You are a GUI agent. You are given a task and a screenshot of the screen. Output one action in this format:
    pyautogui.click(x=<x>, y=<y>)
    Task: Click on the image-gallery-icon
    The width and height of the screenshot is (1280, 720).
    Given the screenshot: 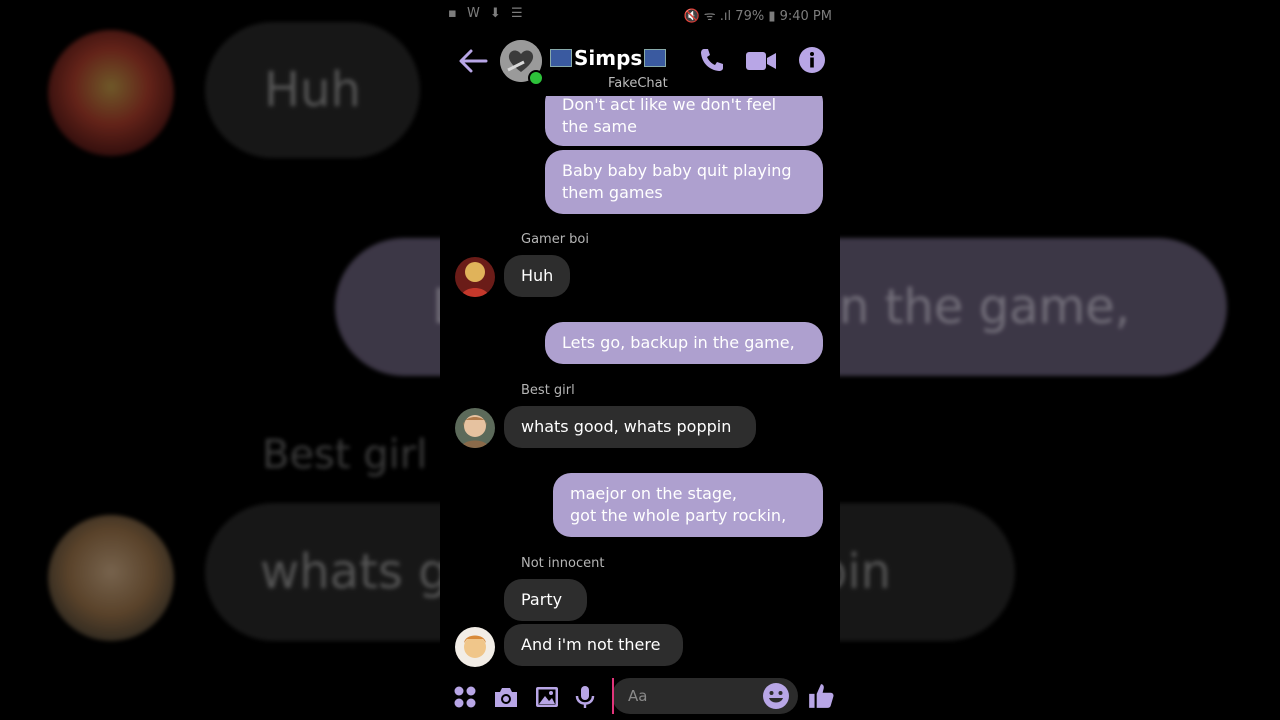 What is the action you would take?
    pyautogui.click(x=547, y=697)
    